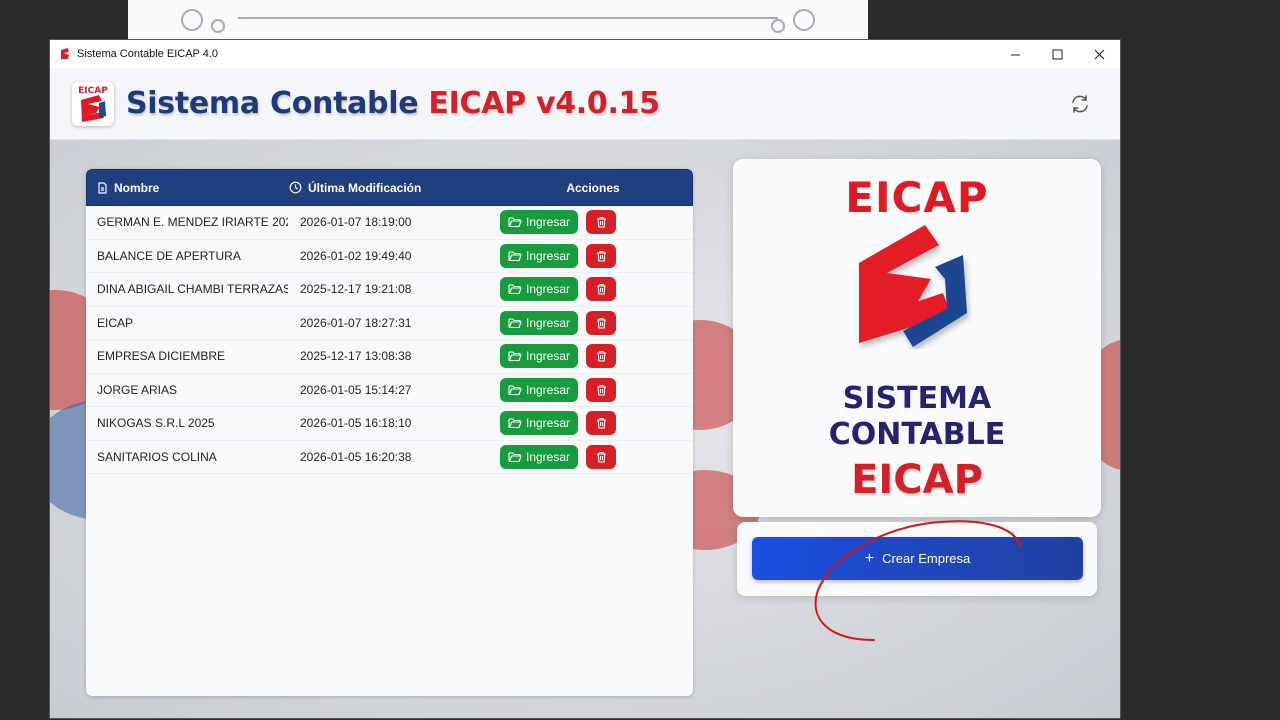 The image size is (1280, 720). What do you see at coordinates (1080, 104) in the screenshot?
I see `refresh-icon` at bounding box center [1080, 104].